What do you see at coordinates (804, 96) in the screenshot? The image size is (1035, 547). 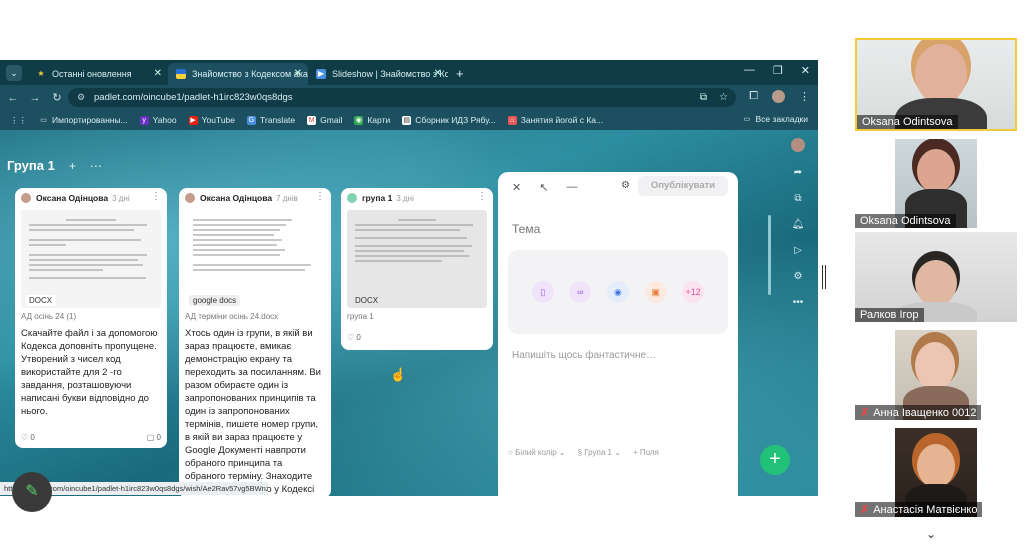 I see `menu-kebab-icon: ⋮` at bounding box center [804, 96].